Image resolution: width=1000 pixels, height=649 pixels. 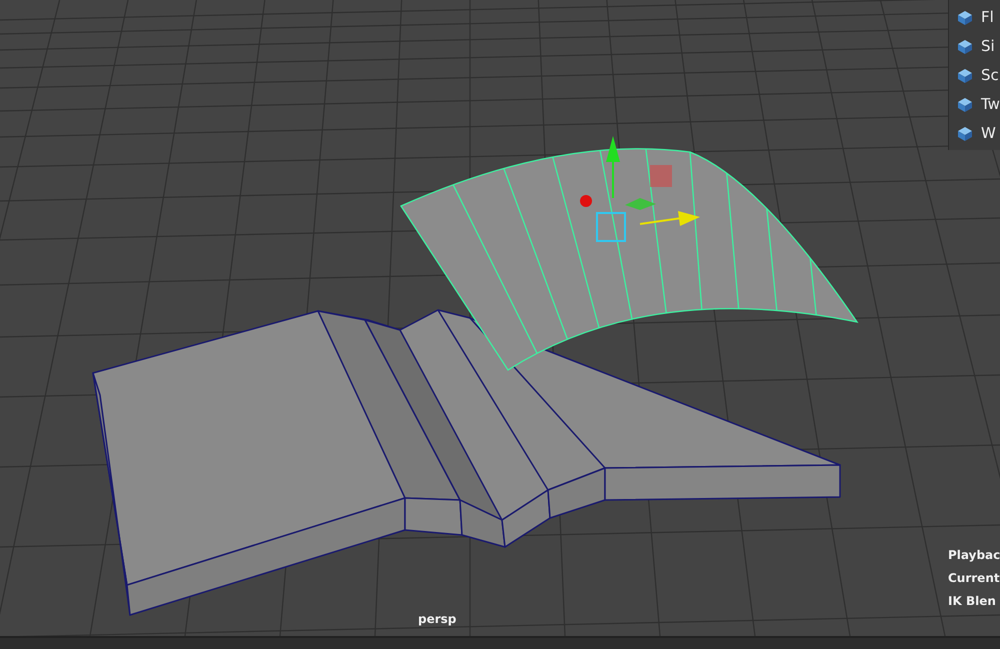 What do you see at coordinates (972, 601) in the screenshot?
I see `hud-text: IK Blen` at bounding box center [972, 601].